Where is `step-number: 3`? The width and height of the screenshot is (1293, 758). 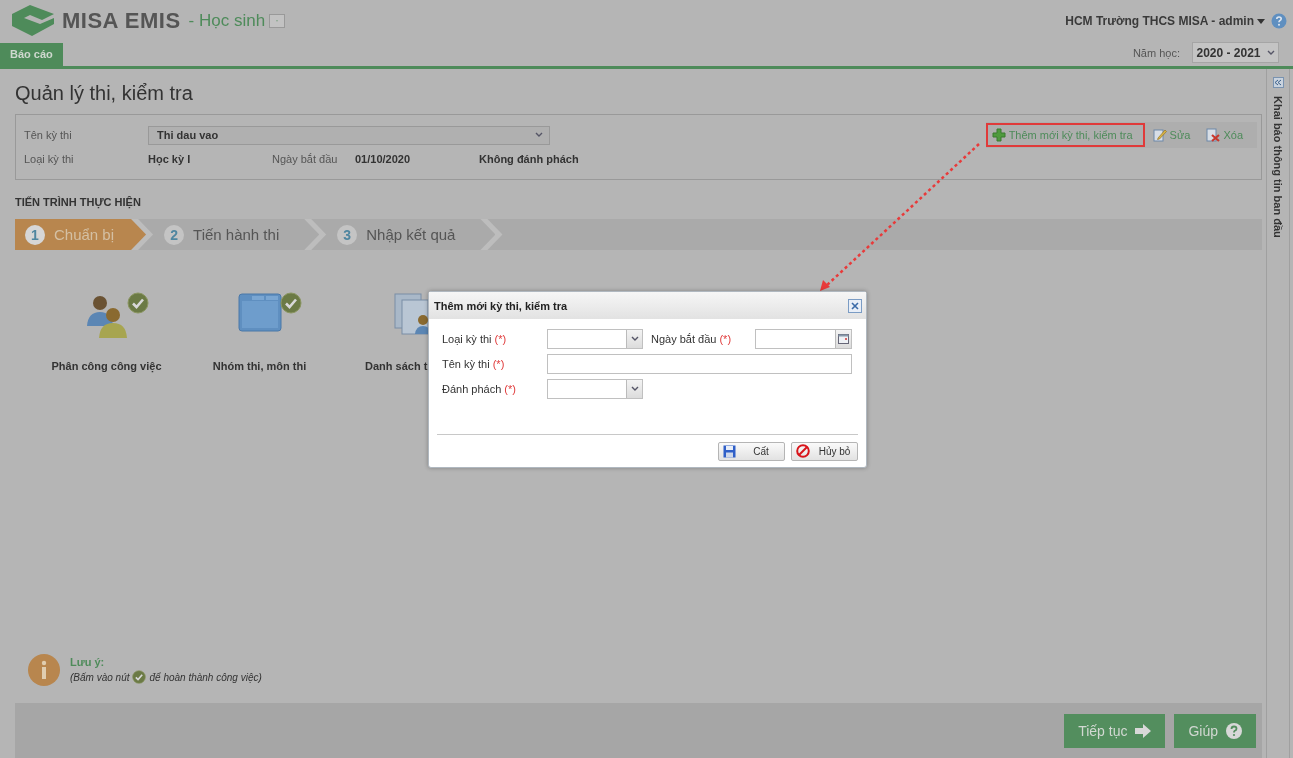
step-number: 3 is located at coordinates (347, 234).